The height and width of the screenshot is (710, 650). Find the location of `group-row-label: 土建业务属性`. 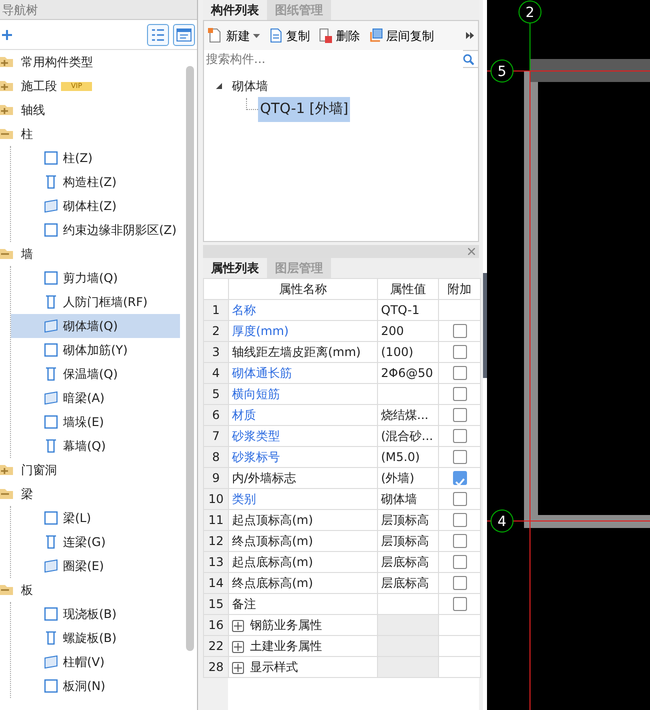

group-row-label: 土建业务属性 is located at coordinates (303, 646).